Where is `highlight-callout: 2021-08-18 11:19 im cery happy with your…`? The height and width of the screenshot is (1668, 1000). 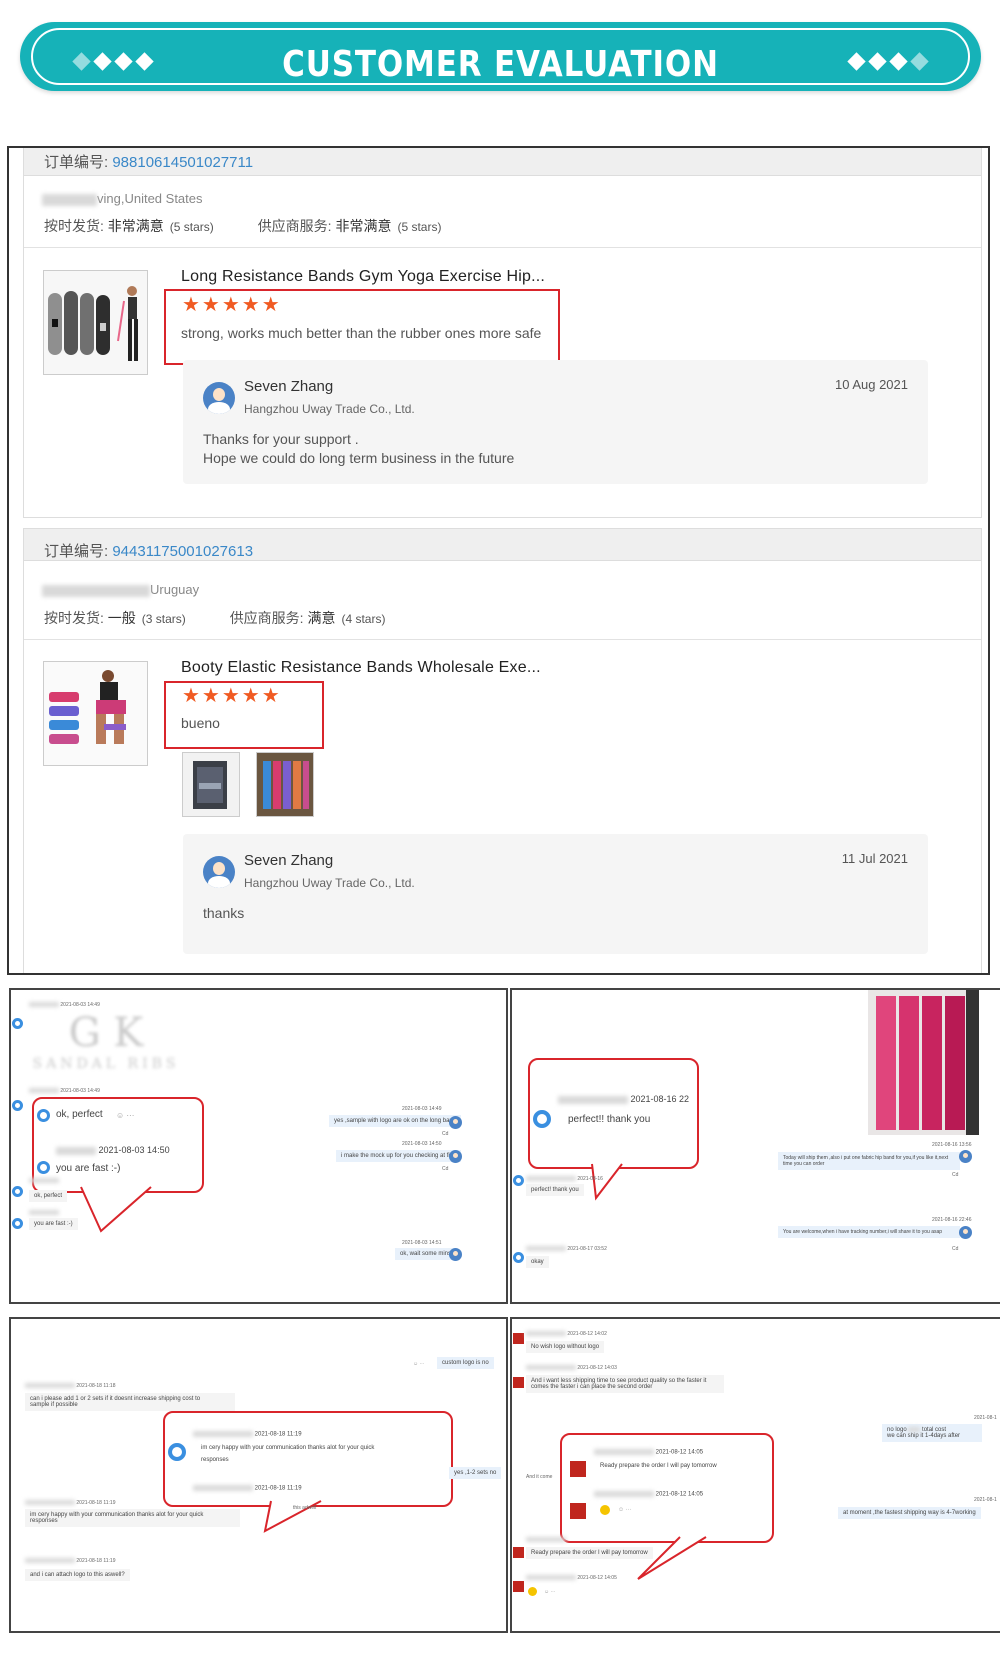 highlight-callout: 2021-08-18 11:19 im cery happy with your… is located at coordinates (308, 1459).